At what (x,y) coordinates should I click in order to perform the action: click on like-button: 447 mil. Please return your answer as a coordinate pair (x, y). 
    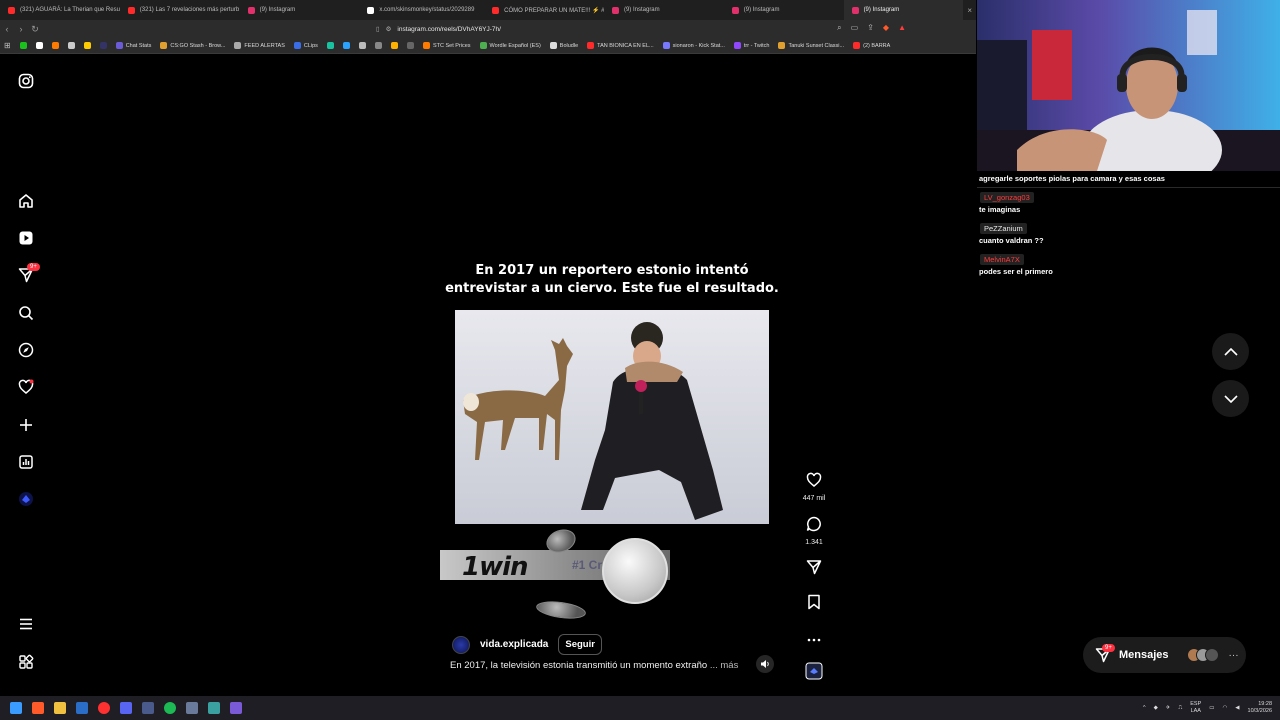
    Looking at the image, I should click on (814, 487).